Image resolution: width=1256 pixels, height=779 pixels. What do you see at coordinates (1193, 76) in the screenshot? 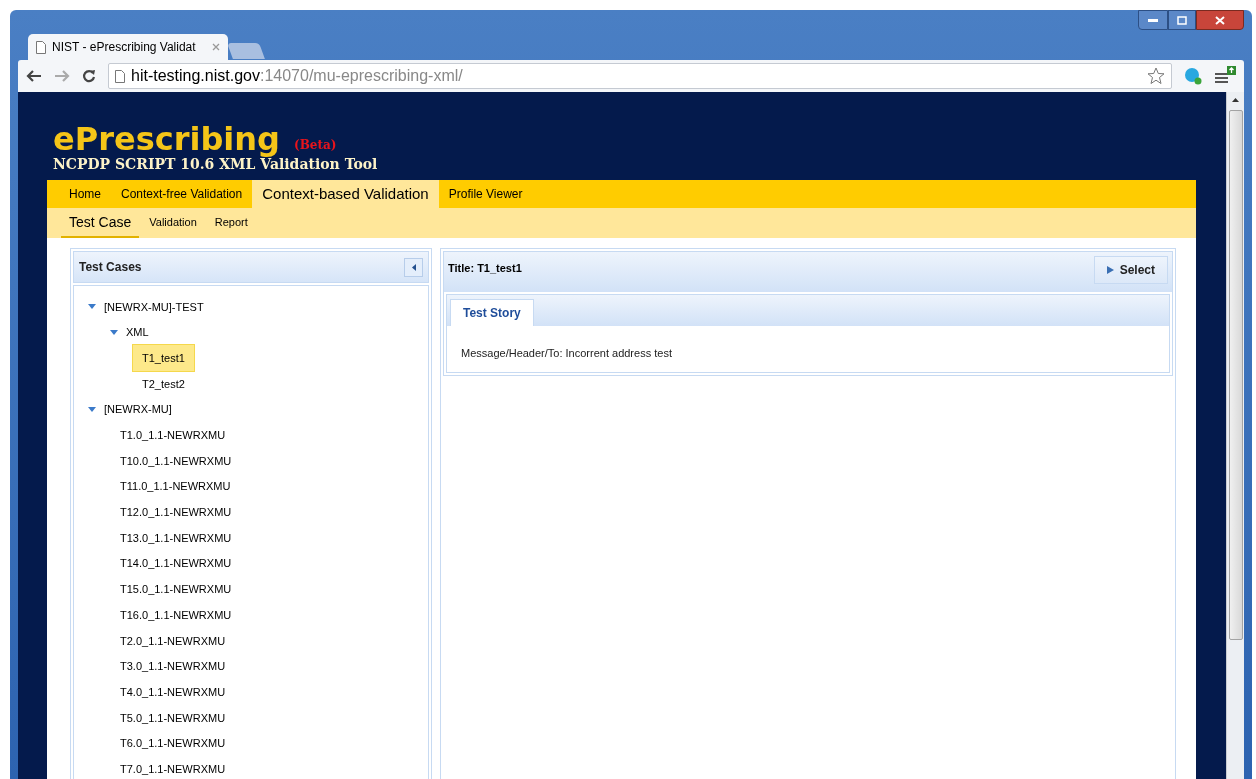
I see `chat-extension-icon` at bounding box center [1193, 76].